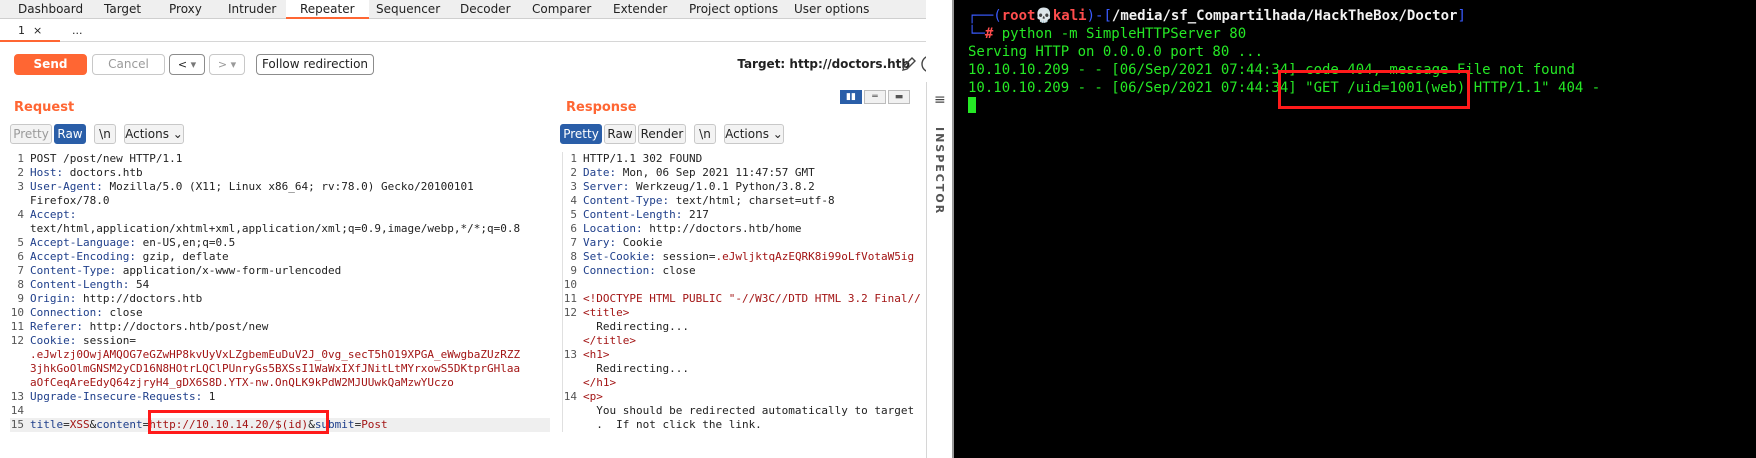 The width and height of the screenshot is (1756, 458). I want to click on html-tag: <title>, so click(606, 312).